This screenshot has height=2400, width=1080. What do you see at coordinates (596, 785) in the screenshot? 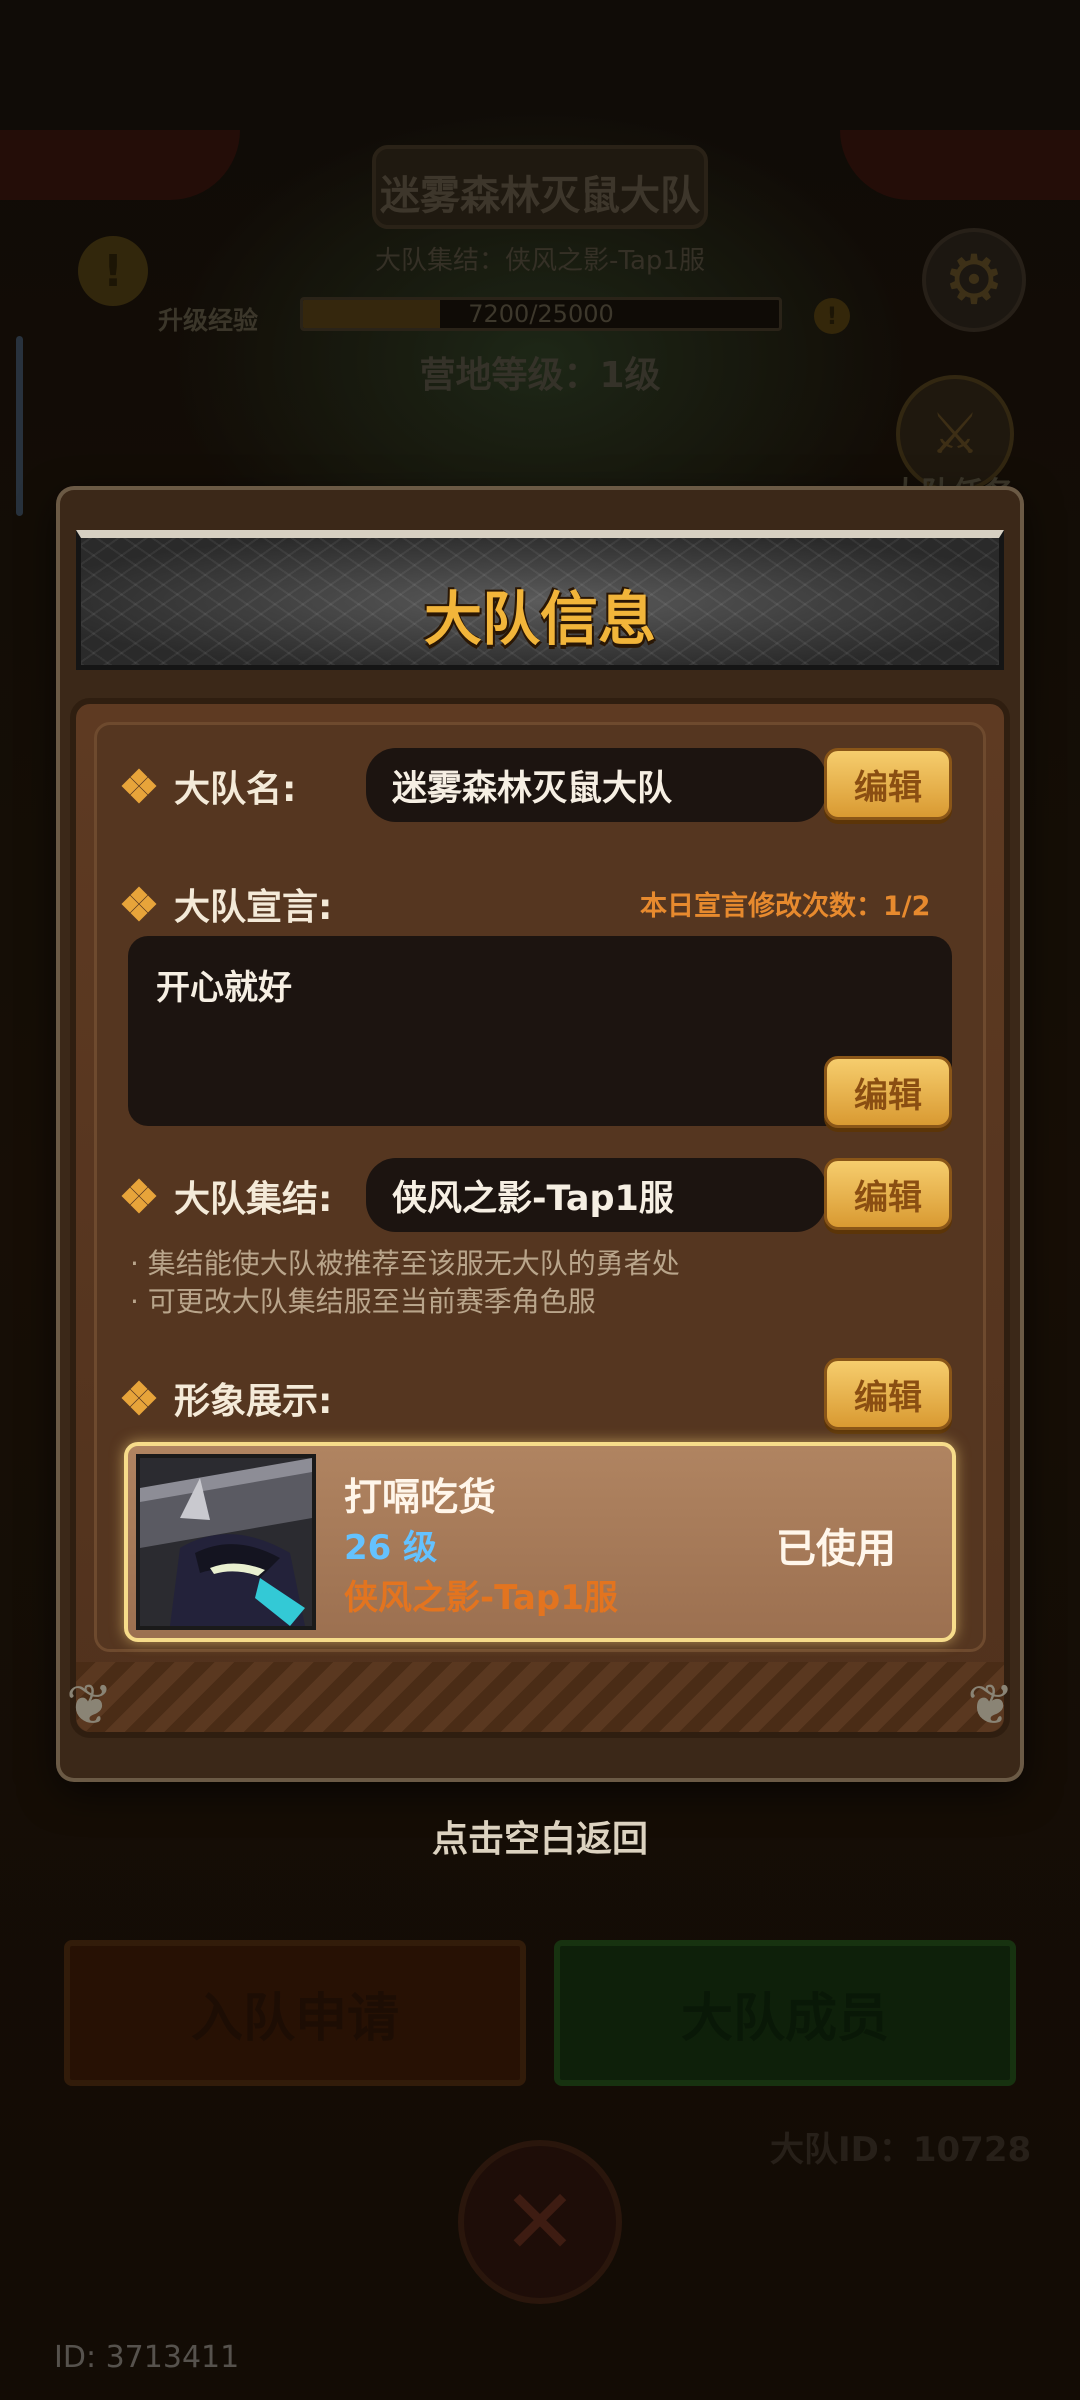
I see `team-name-field: 迷雾森林灭鼠大队` at bounding box center [596, 785].